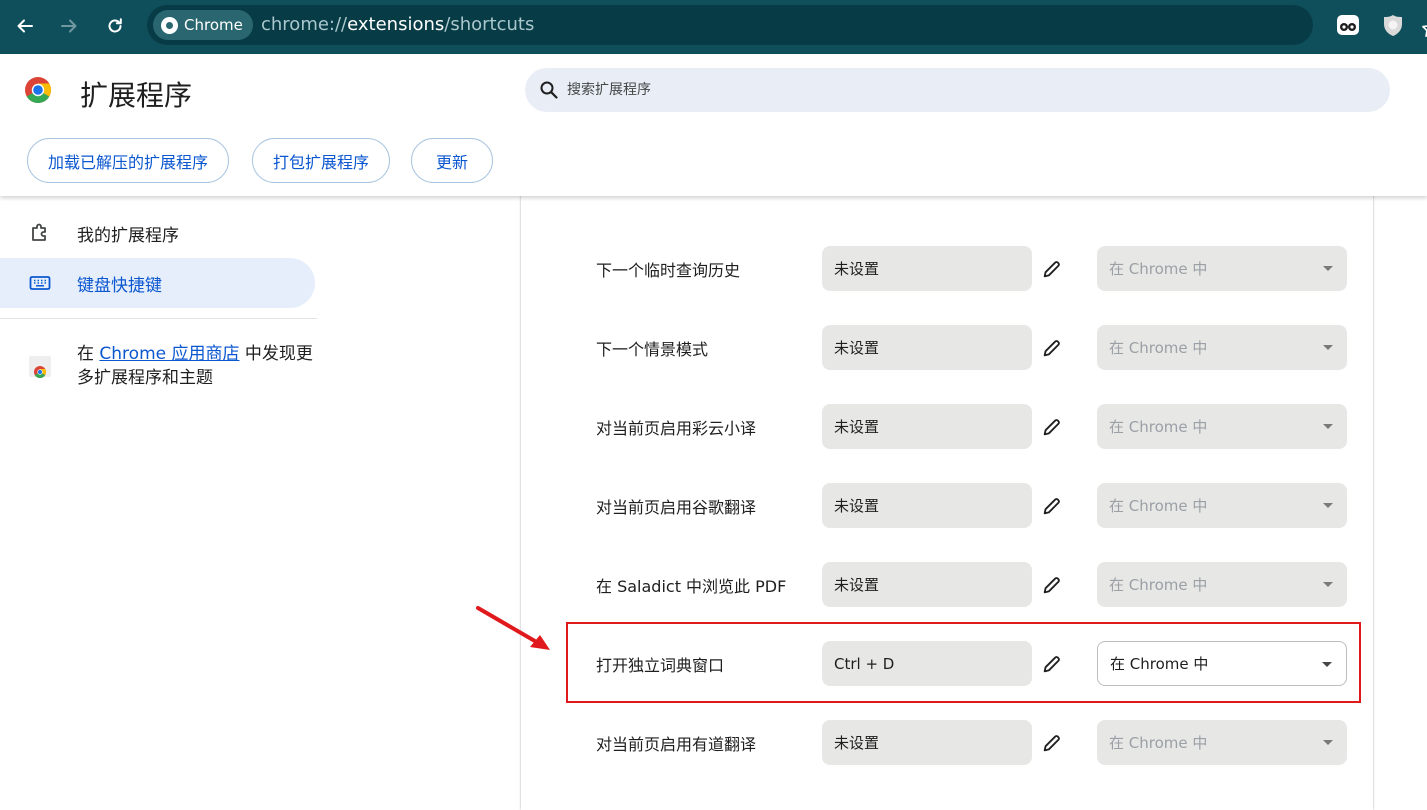  I want to click on reload-icon, so click(115, 25).